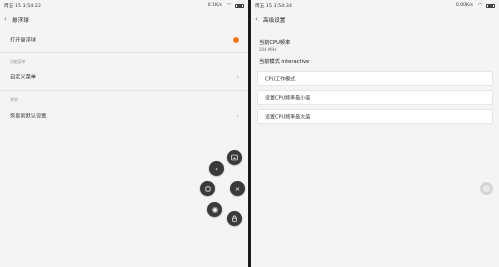  What do you see at coordinates (236, 39) in the screenshot?
I see `toggle-switch` at bounding box center [236, 39].